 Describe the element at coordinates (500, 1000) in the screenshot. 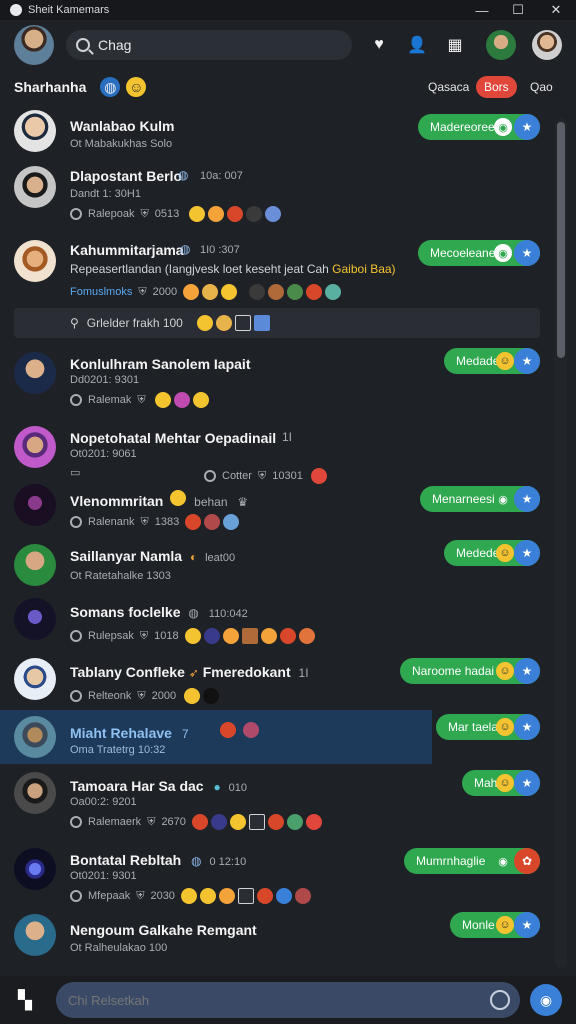

I see `emoji-picker-icon` at that location.